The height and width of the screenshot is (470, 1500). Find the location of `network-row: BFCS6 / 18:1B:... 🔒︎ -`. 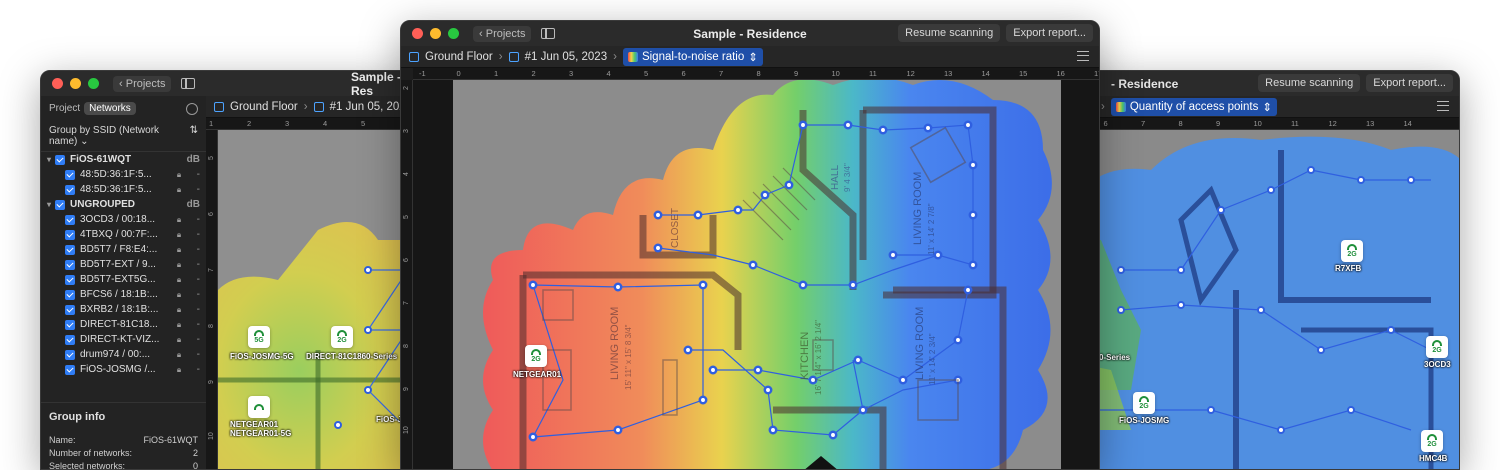

network-row: BFCS6 / 18:1B:... 🔒︎ - is located at coordinates (123, 294).